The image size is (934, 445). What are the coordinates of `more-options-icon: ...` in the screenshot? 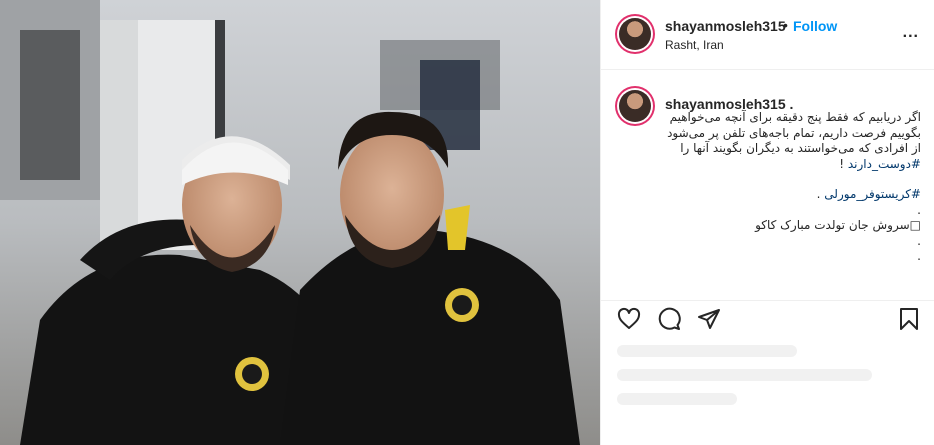 It's located at (911, 33).